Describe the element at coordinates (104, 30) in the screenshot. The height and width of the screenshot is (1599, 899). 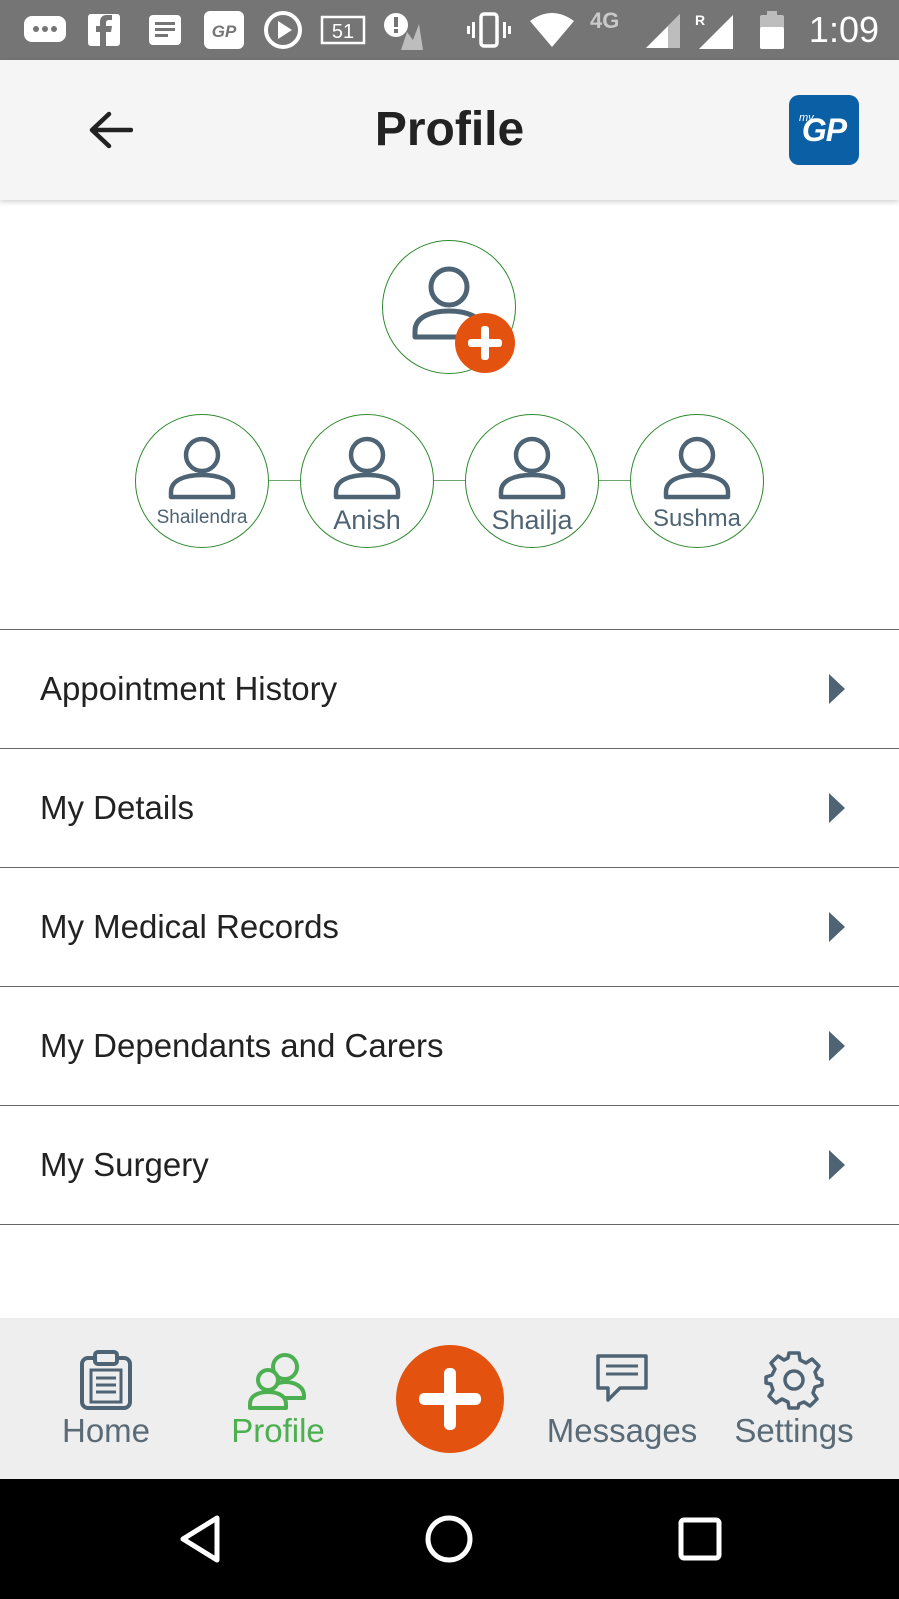
I see `facebook-icon` at that location.